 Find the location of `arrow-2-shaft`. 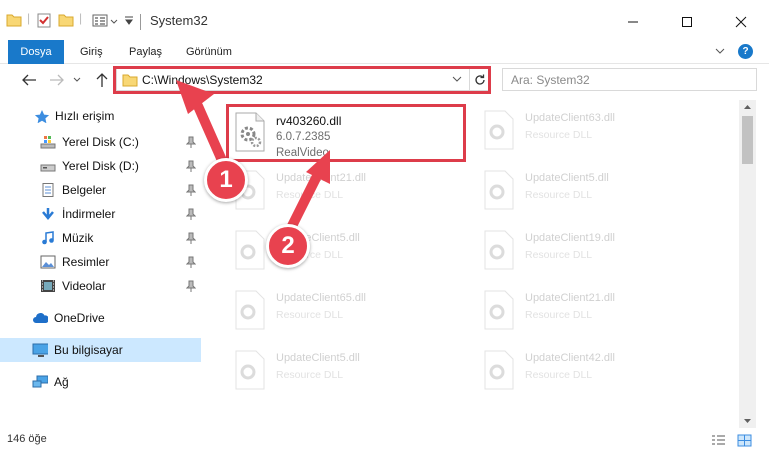

arrow-2-shaft is located at coordinates (303, 204).